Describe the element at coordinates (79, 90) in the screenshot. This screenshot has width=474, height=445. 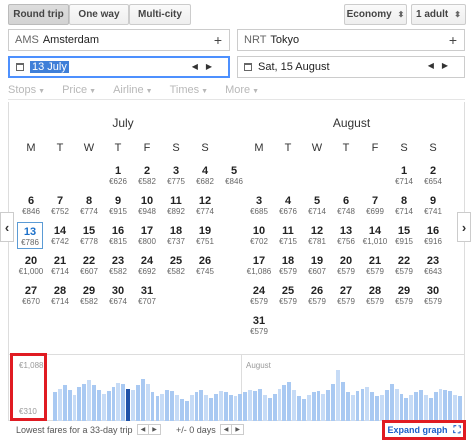
I see `filter-price: Price ▼` at that location.